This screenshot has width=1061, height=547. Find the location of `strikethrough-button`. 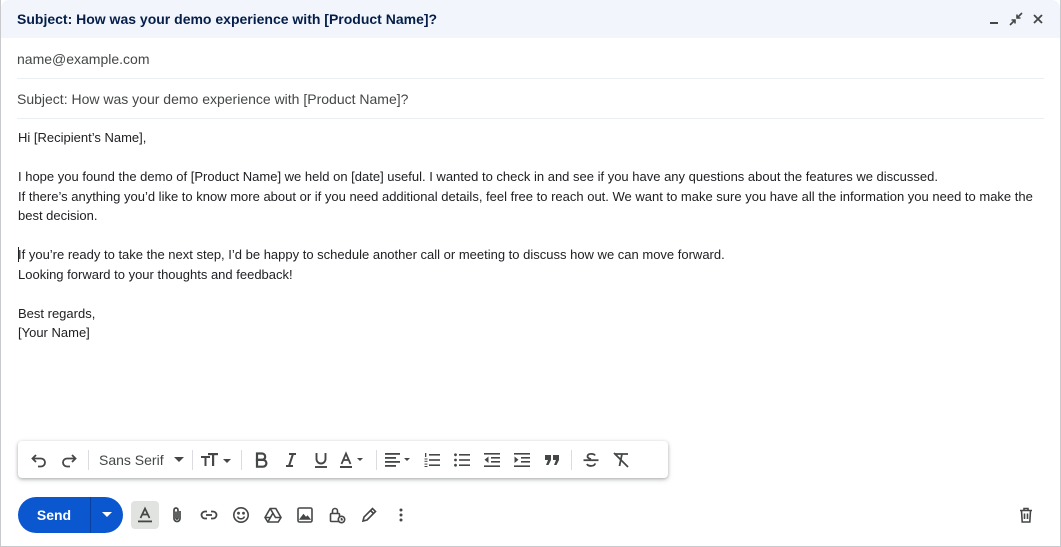

strikethrough-button is located at coordinates (591, 460).